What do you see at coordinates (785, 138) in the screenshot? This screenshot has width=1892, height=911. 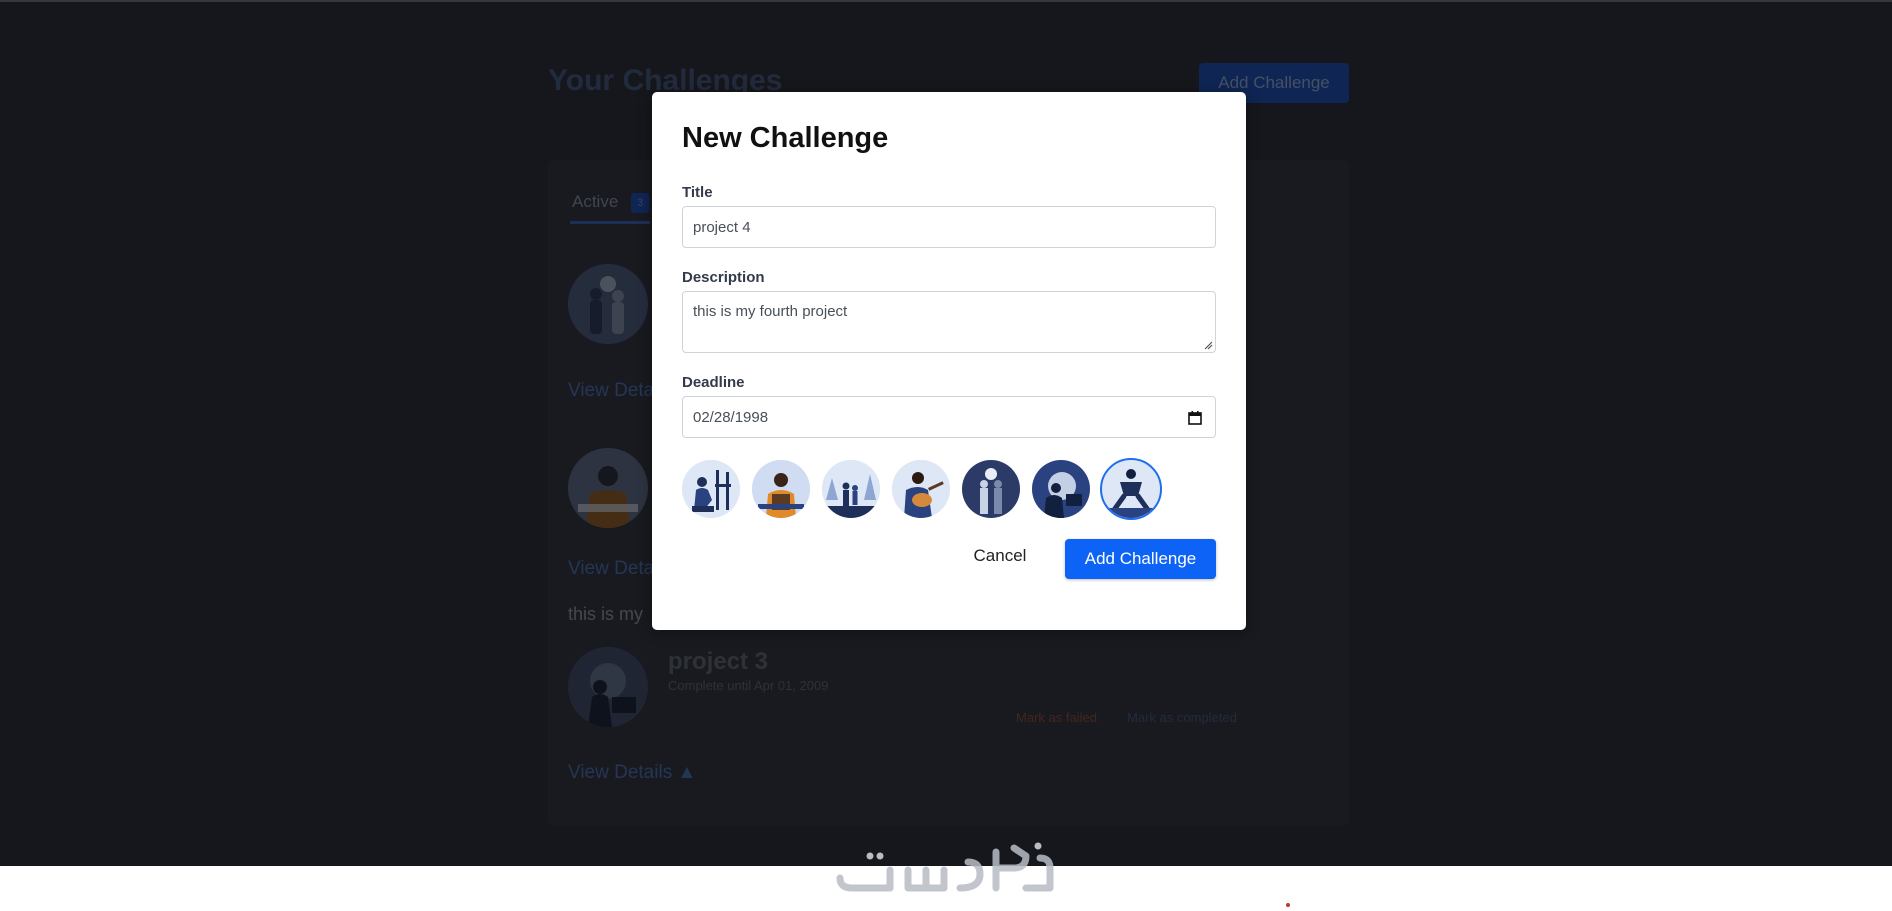 I see `modal-title: New Challenge` at bounding box center [785, 138].